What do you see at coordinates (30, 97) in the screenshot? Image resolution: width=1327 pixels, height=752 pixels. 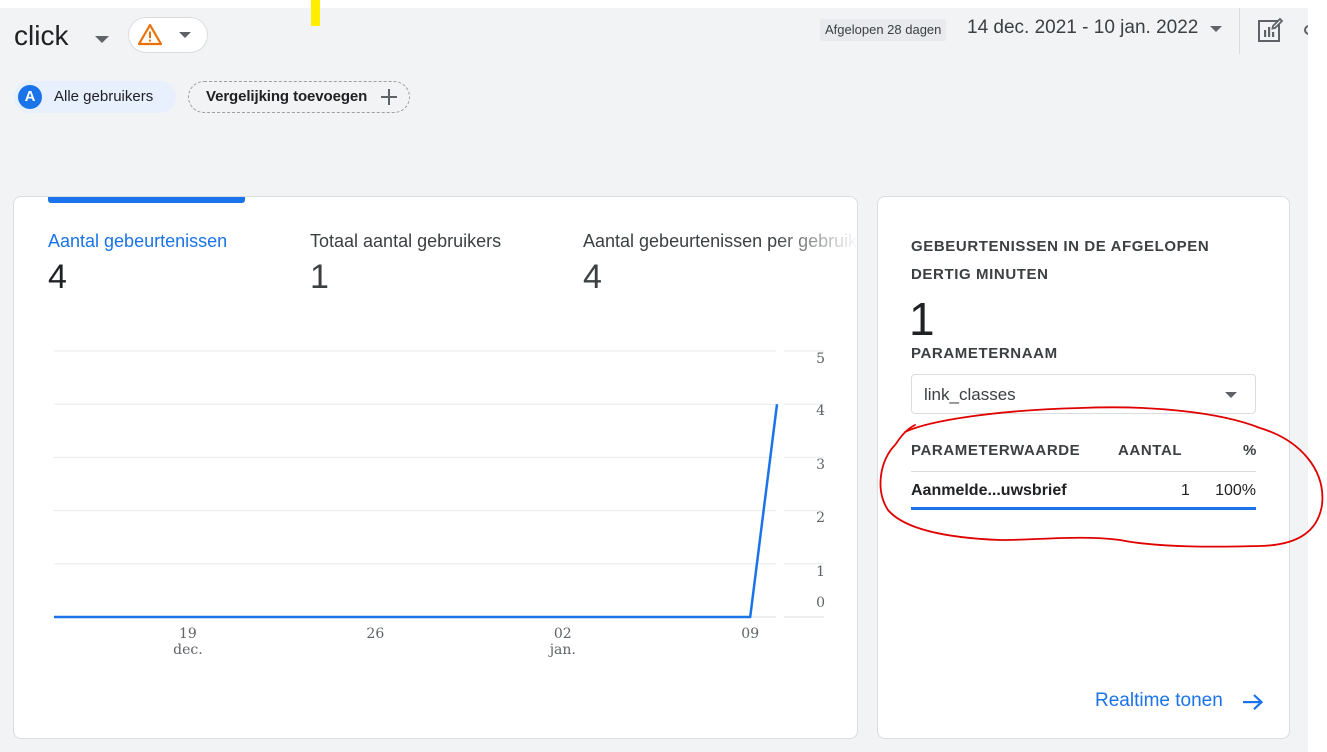 I see `avatar: A` at bounding box center [30, 97].